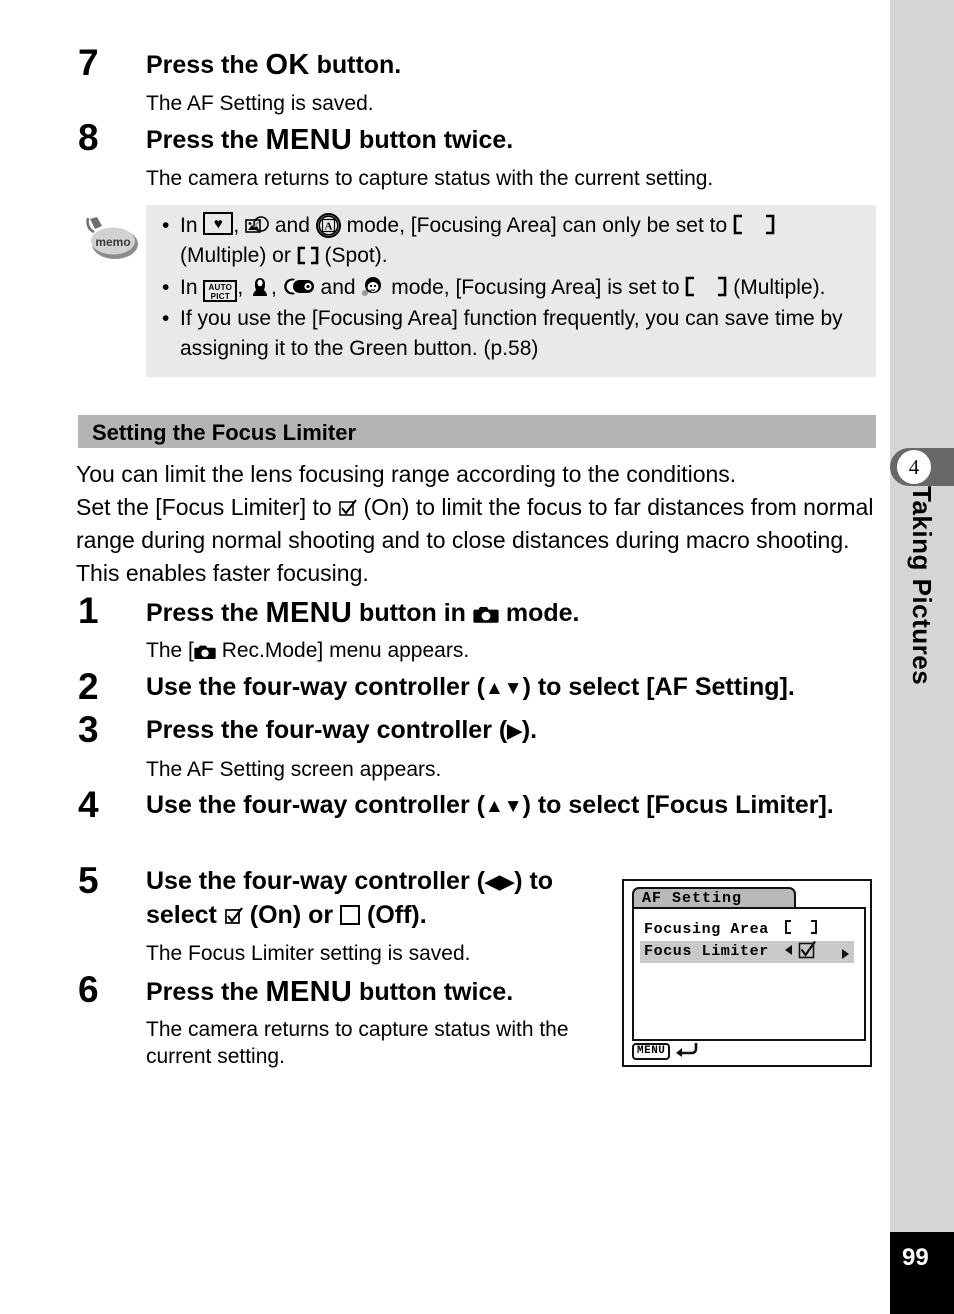 Image resolution: width=954 pixels, height=1314 pixels. I want to click on step-5-head-c: (On) or, so click(291, 915).